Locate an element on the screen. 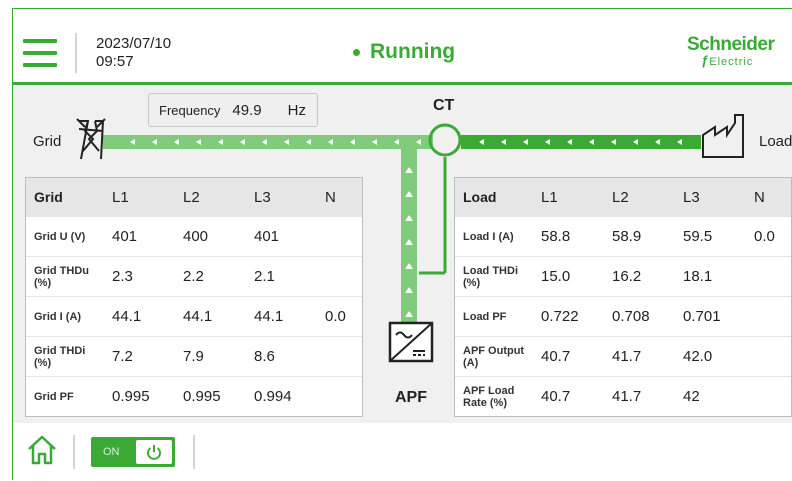 The height and width of the screenshot is (481, 792). row-label: Load PF is located at coordinates (494, 316).